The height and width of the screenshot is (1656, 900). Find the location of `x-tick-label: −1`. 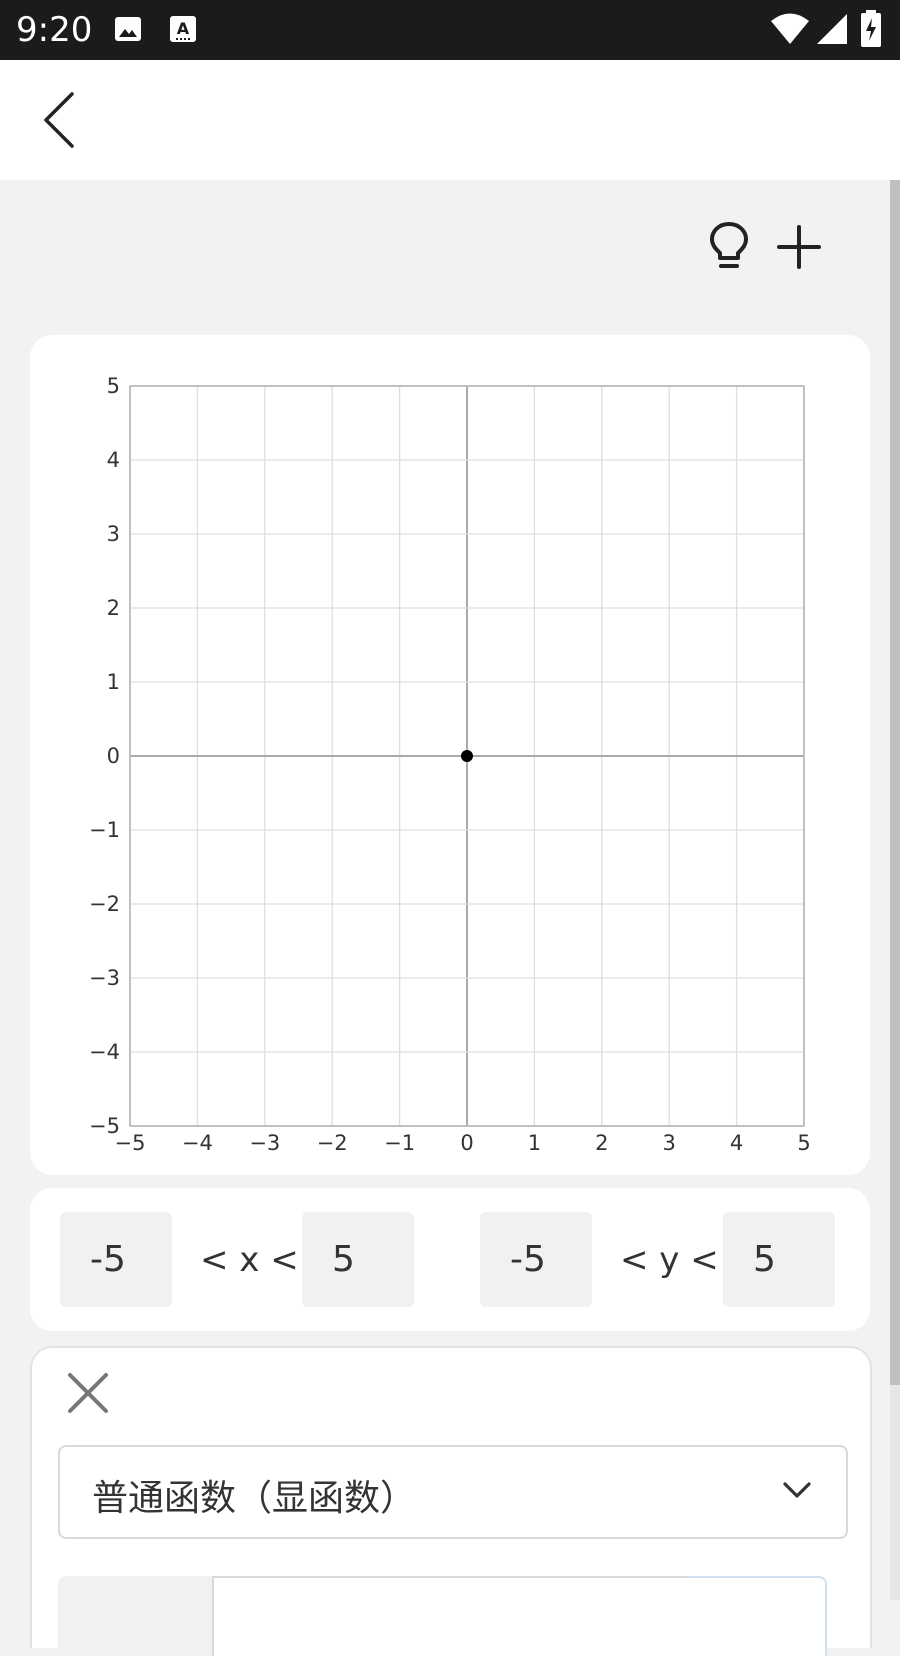

x-tick-label: −1 is located at coordinates (399, 1143).